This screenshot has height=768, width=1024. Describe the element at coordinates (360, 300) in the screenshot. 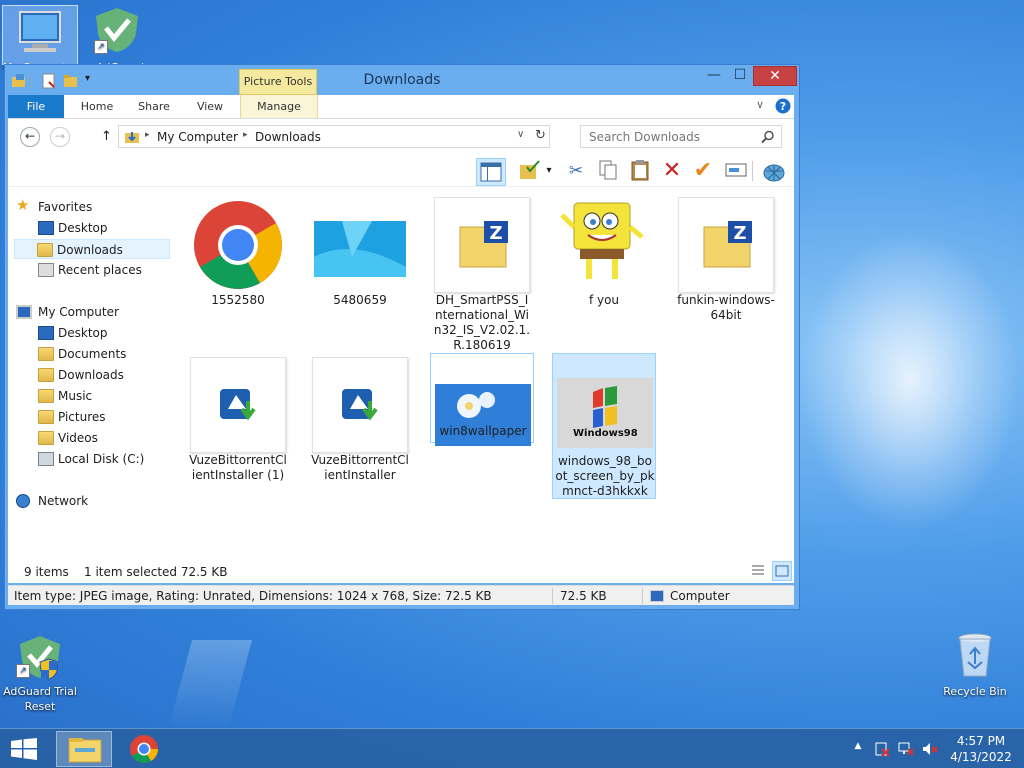

I see `file-name: 5480659` at that location.